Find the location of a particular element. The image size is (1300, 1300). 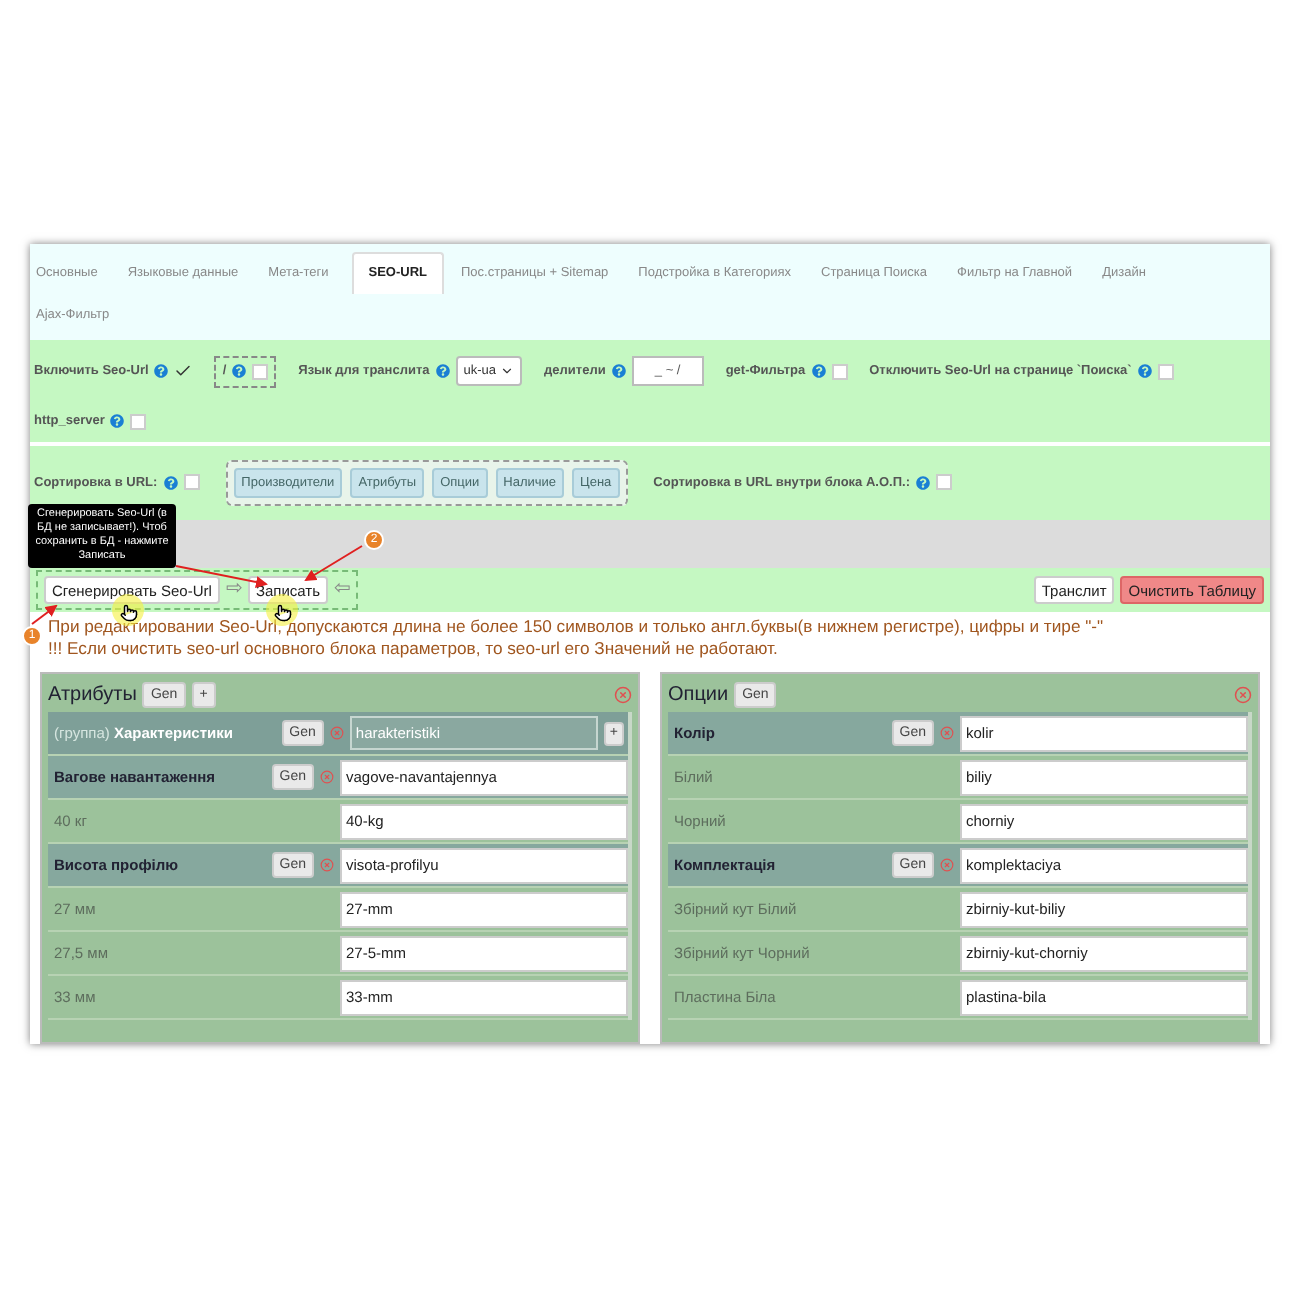

note-text: !!! Если очистить seo-url основного блока параметров, то seo-url его Значений не работают. is located at coordinates (413, 648).